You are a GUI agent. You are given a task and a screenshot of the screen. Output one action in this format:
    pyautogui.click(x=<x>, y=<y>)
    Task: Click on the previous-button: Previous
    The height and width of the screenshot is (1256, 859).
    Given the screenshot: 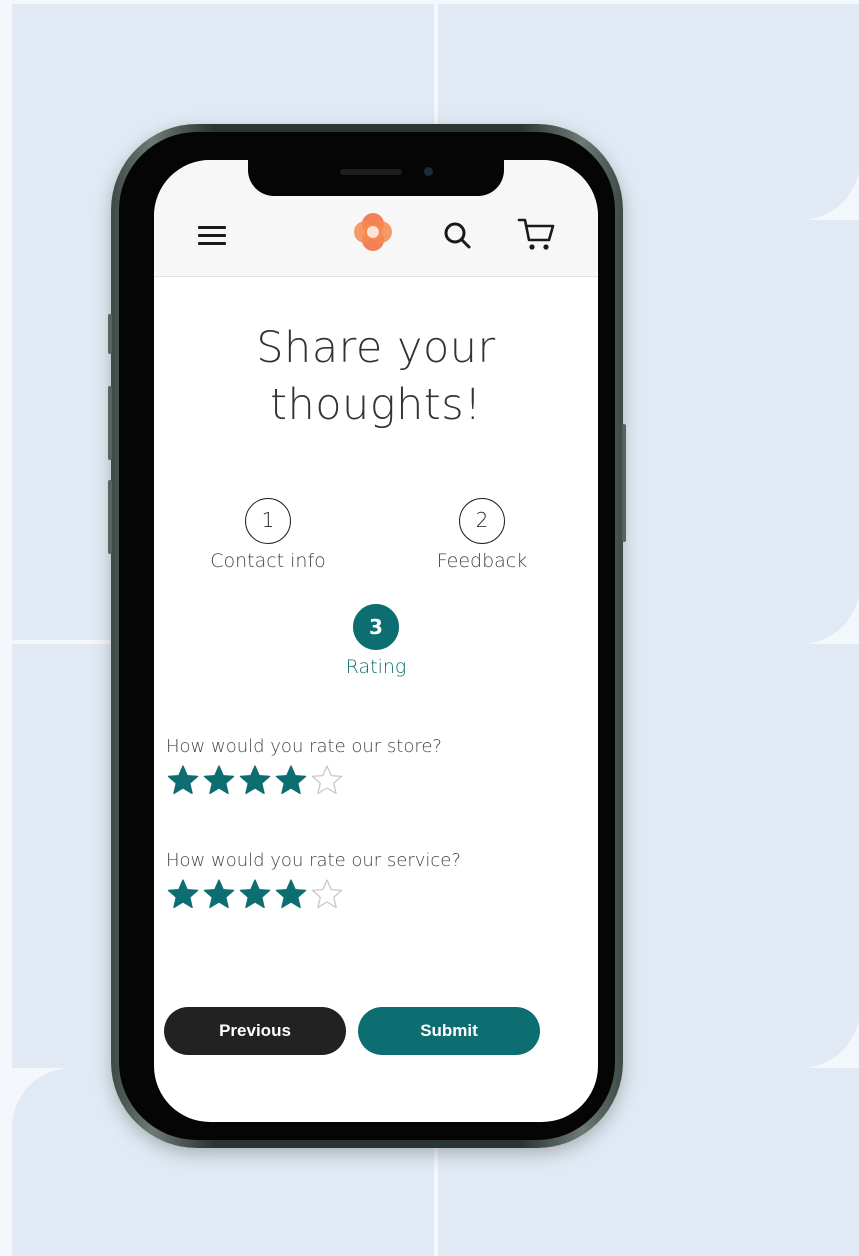 What is the action you would take?
    pyautogui.click(x=255, y=1031)
    